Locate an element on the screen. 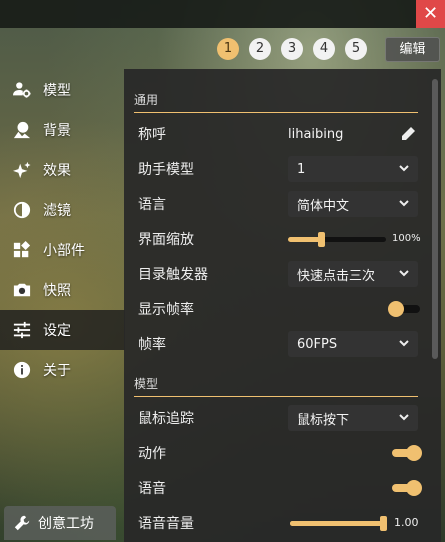 This screenshot has width=445, height=542. sidebar-item-model: 模型 is located at coordinates (62, 90).